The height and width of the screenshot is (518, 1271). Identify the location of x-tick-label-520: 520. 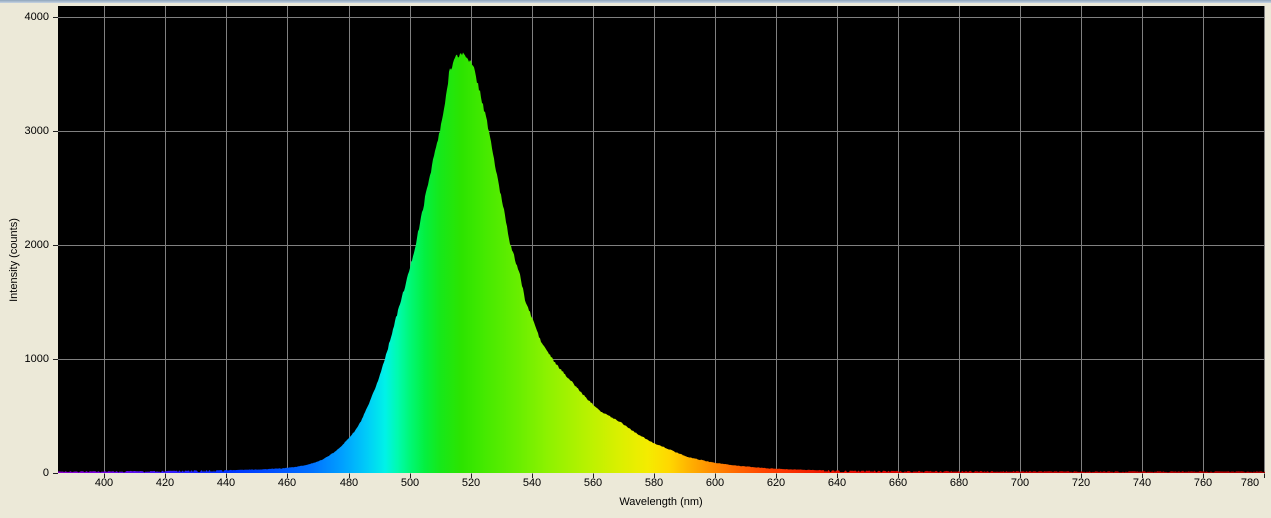
(471, 483).